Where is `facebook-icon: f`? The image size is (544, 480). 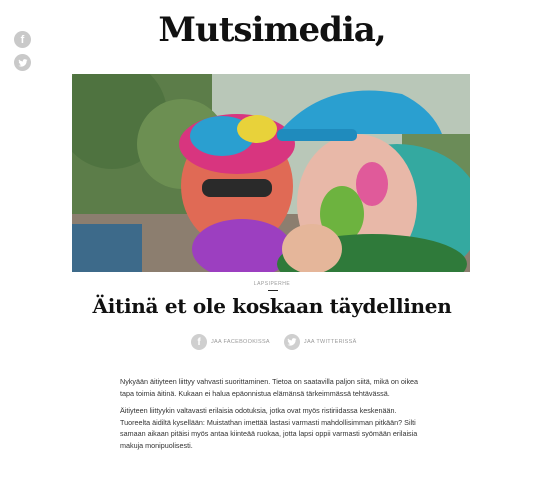
facebook-icon: f is located at coordinates (199, 342).